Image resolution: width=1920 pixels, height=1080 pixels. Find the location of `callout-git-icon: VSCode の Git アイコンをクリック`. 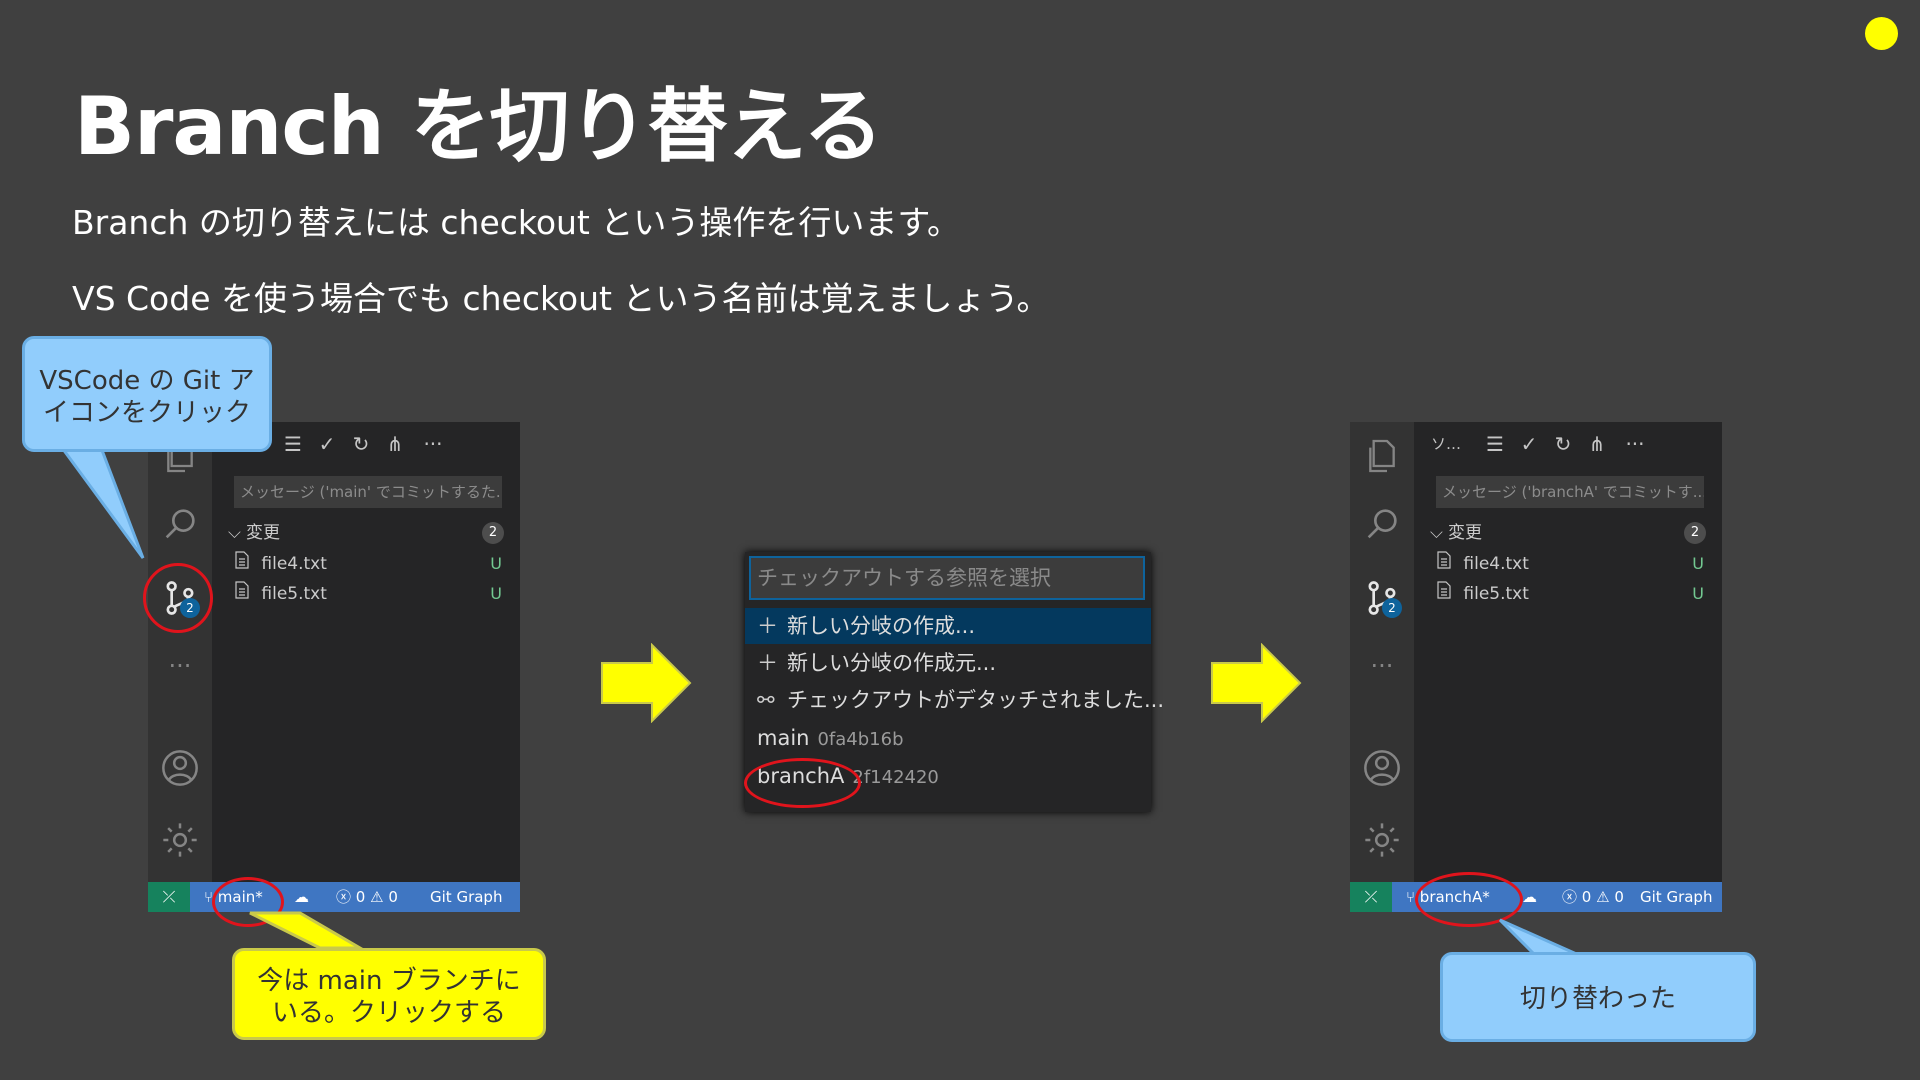

callout-git-icon: VSCode の Git アイコンをクリック is located at coordinates (147, 394).